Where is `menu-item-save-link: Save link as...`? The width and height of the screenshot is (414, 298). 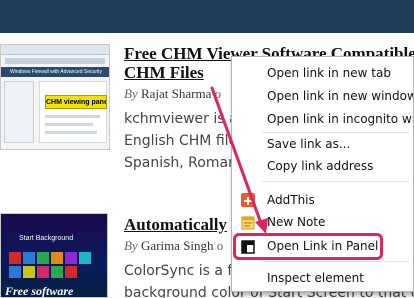
menu-item-save-link: Save link as... is located at coordinates (322, 144).